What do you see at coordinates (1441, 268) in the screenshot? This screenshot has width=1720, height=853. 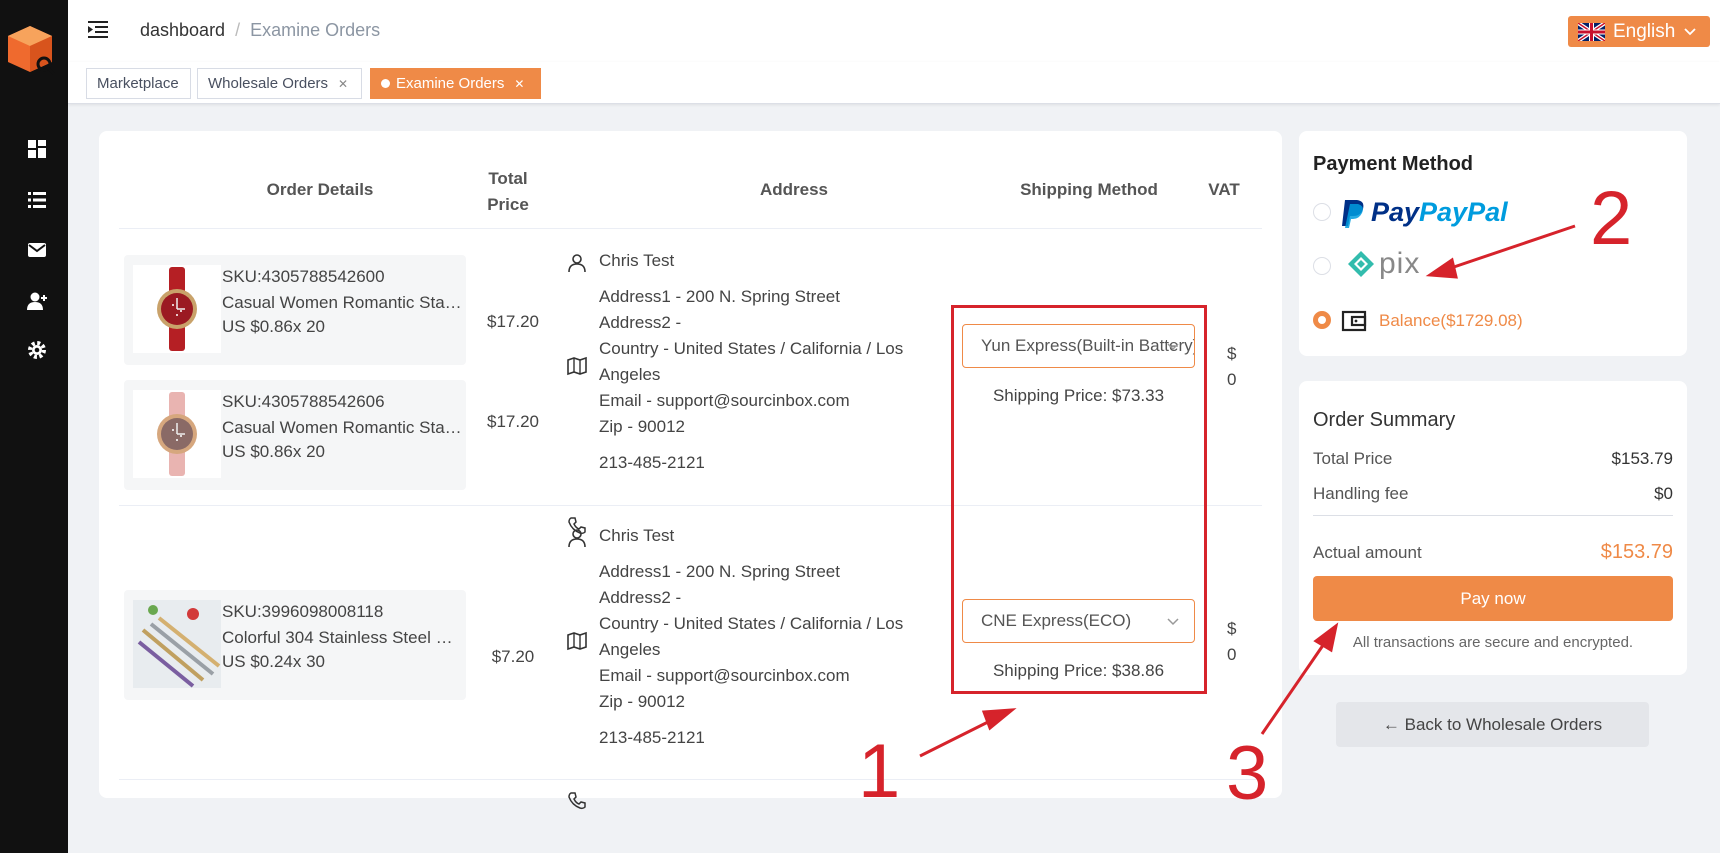 I see `annotation-arrow-2-head` at bounding box center [1441, 268].